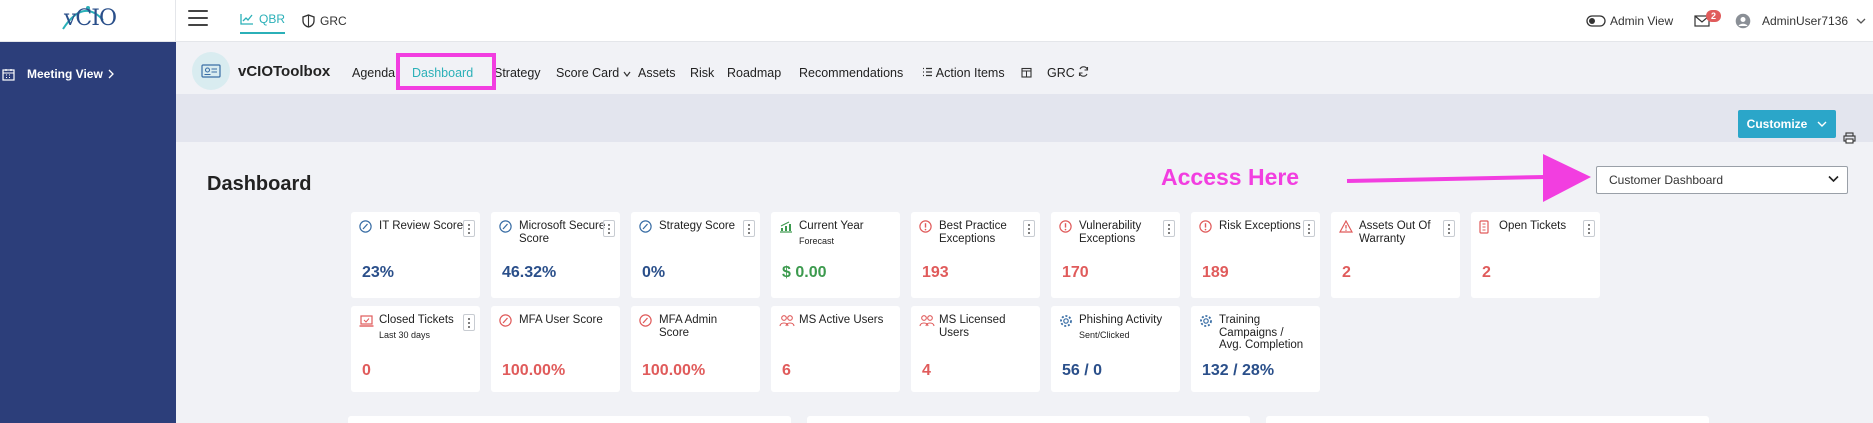 This screenshot has height=423, width=1873. I want to click on dashboard-select-value: Customer Dashboard, so click(1666, 180).